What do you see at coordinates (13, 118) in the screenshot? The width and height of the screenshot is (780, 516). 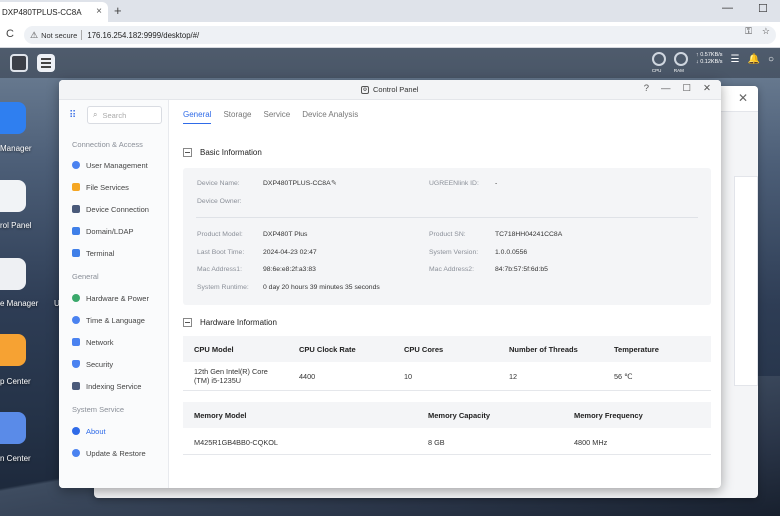 I see `file-manager-desktop-icon` at bounding box center [13, 118].